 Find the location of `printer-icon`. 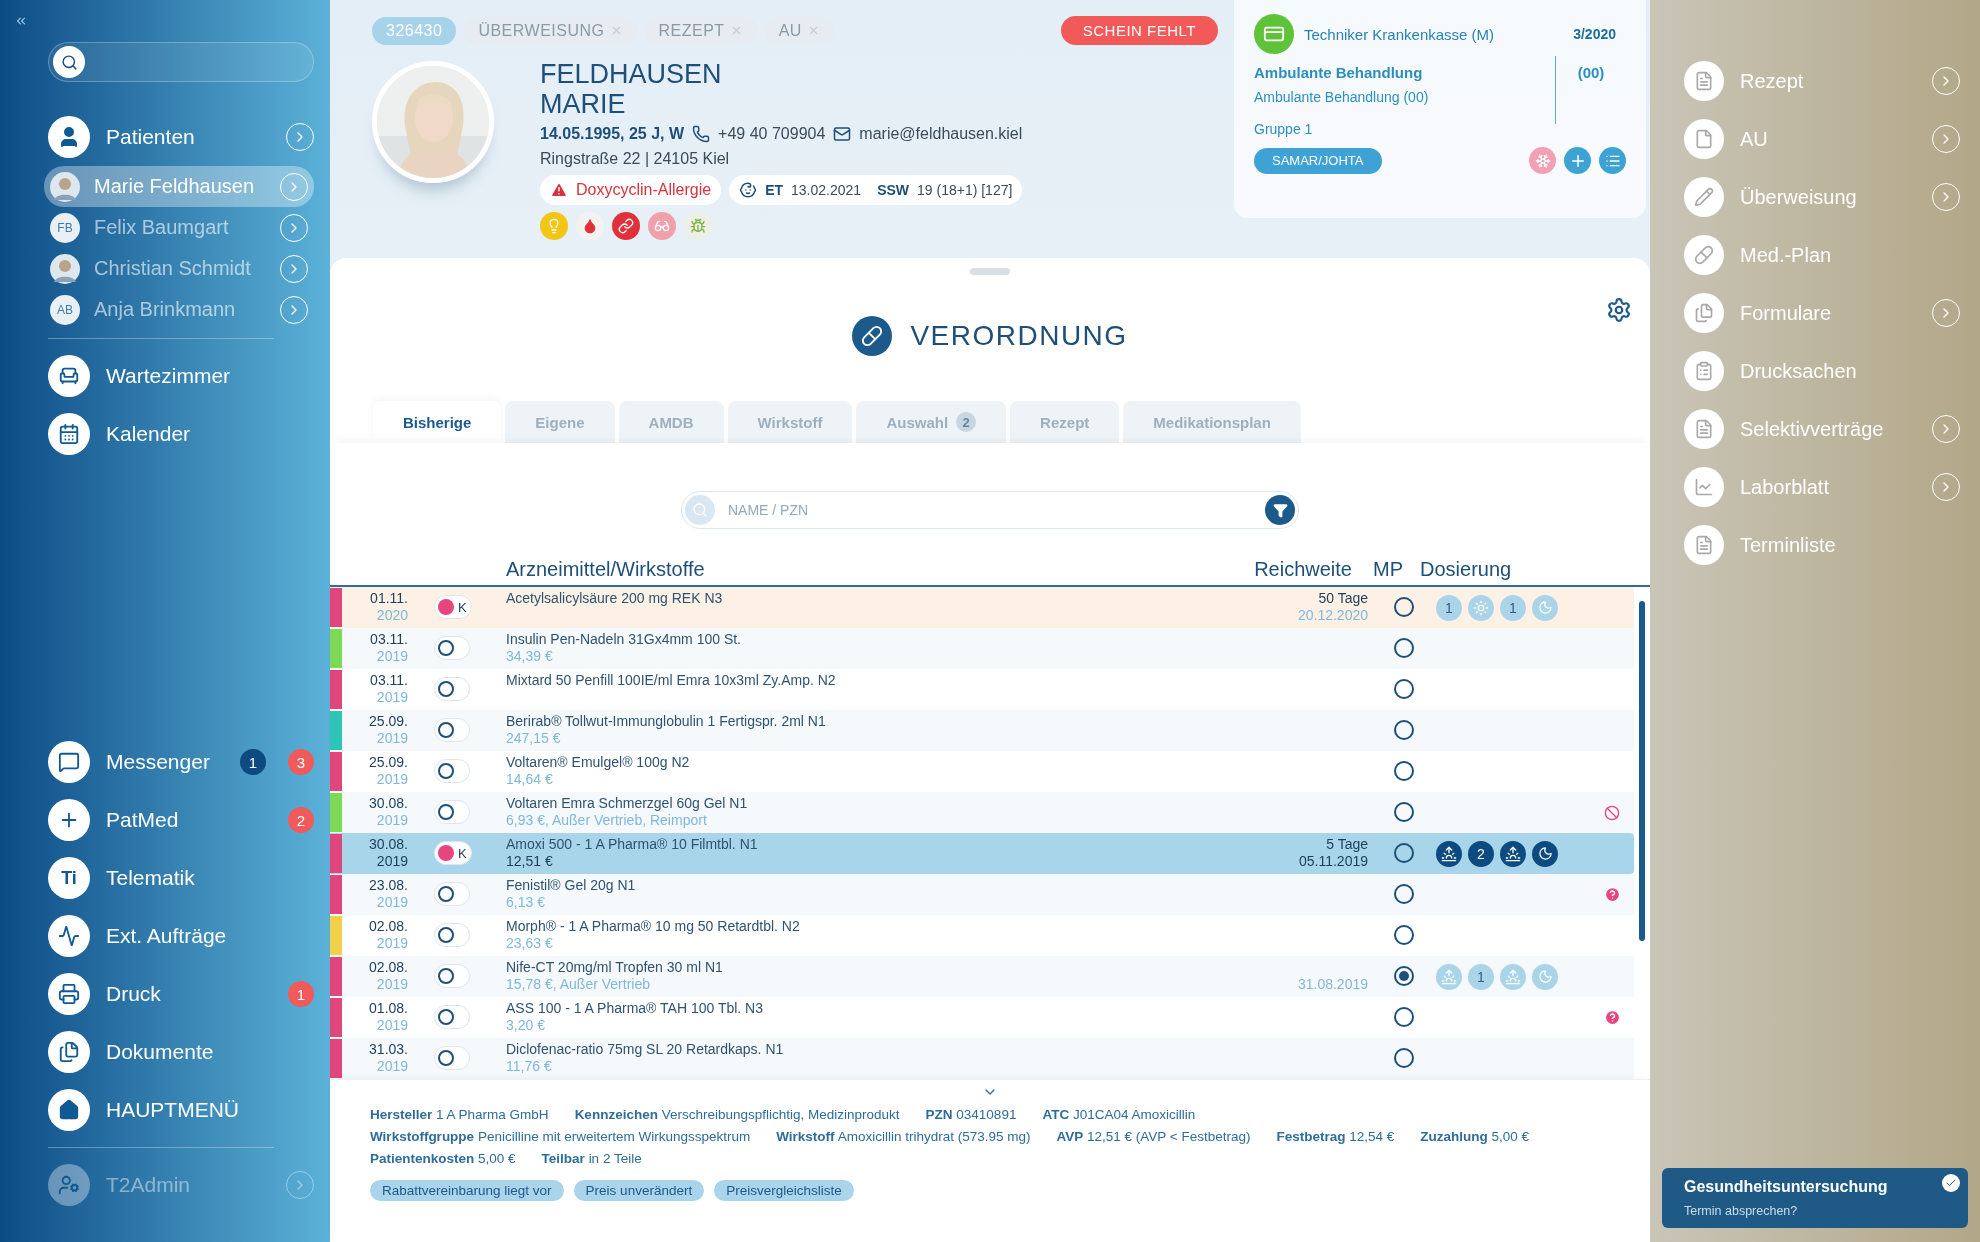

printer-icon is located at coordinates (69, 994).